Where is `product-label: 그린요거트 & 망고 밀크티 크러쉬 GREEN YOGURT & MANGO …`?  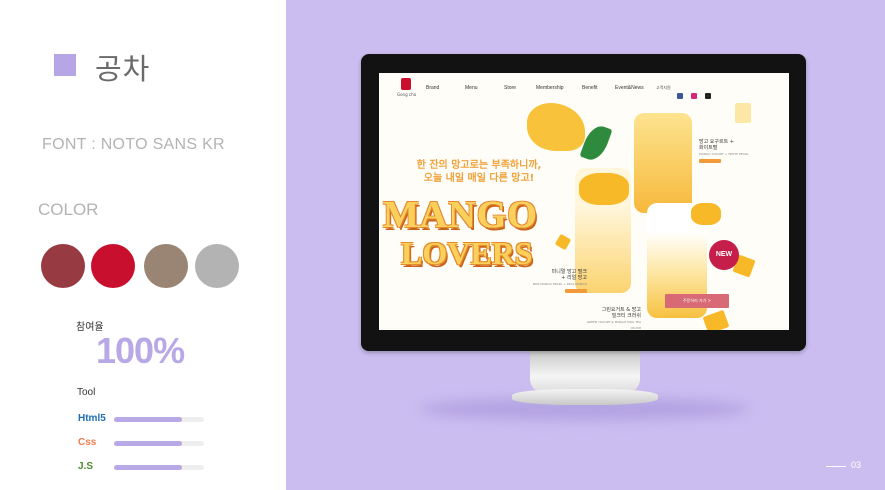
product-label: 그린요거트 & 망고 밀크티 크러쉬 GREEN YOGURT & MANGO … is located at coordinates (610, 318).